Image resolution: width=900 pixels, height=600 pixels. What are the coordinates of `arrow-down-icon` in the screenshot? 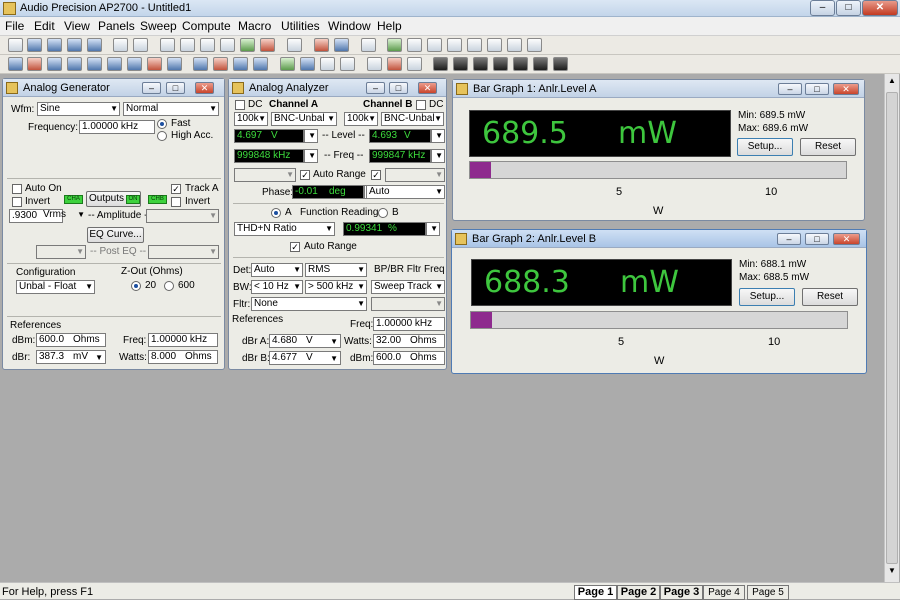 It's located at (307, 64).